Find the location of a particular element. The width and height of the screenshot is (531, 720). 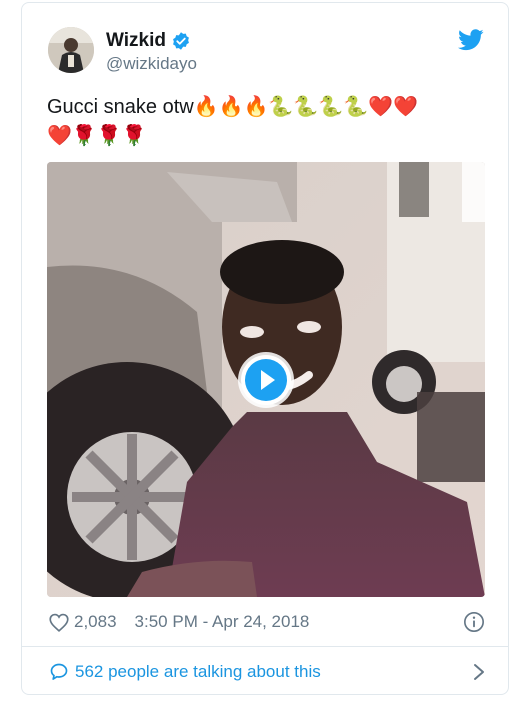

author-name-row: Wizkid is located at coordinates (148, 41).